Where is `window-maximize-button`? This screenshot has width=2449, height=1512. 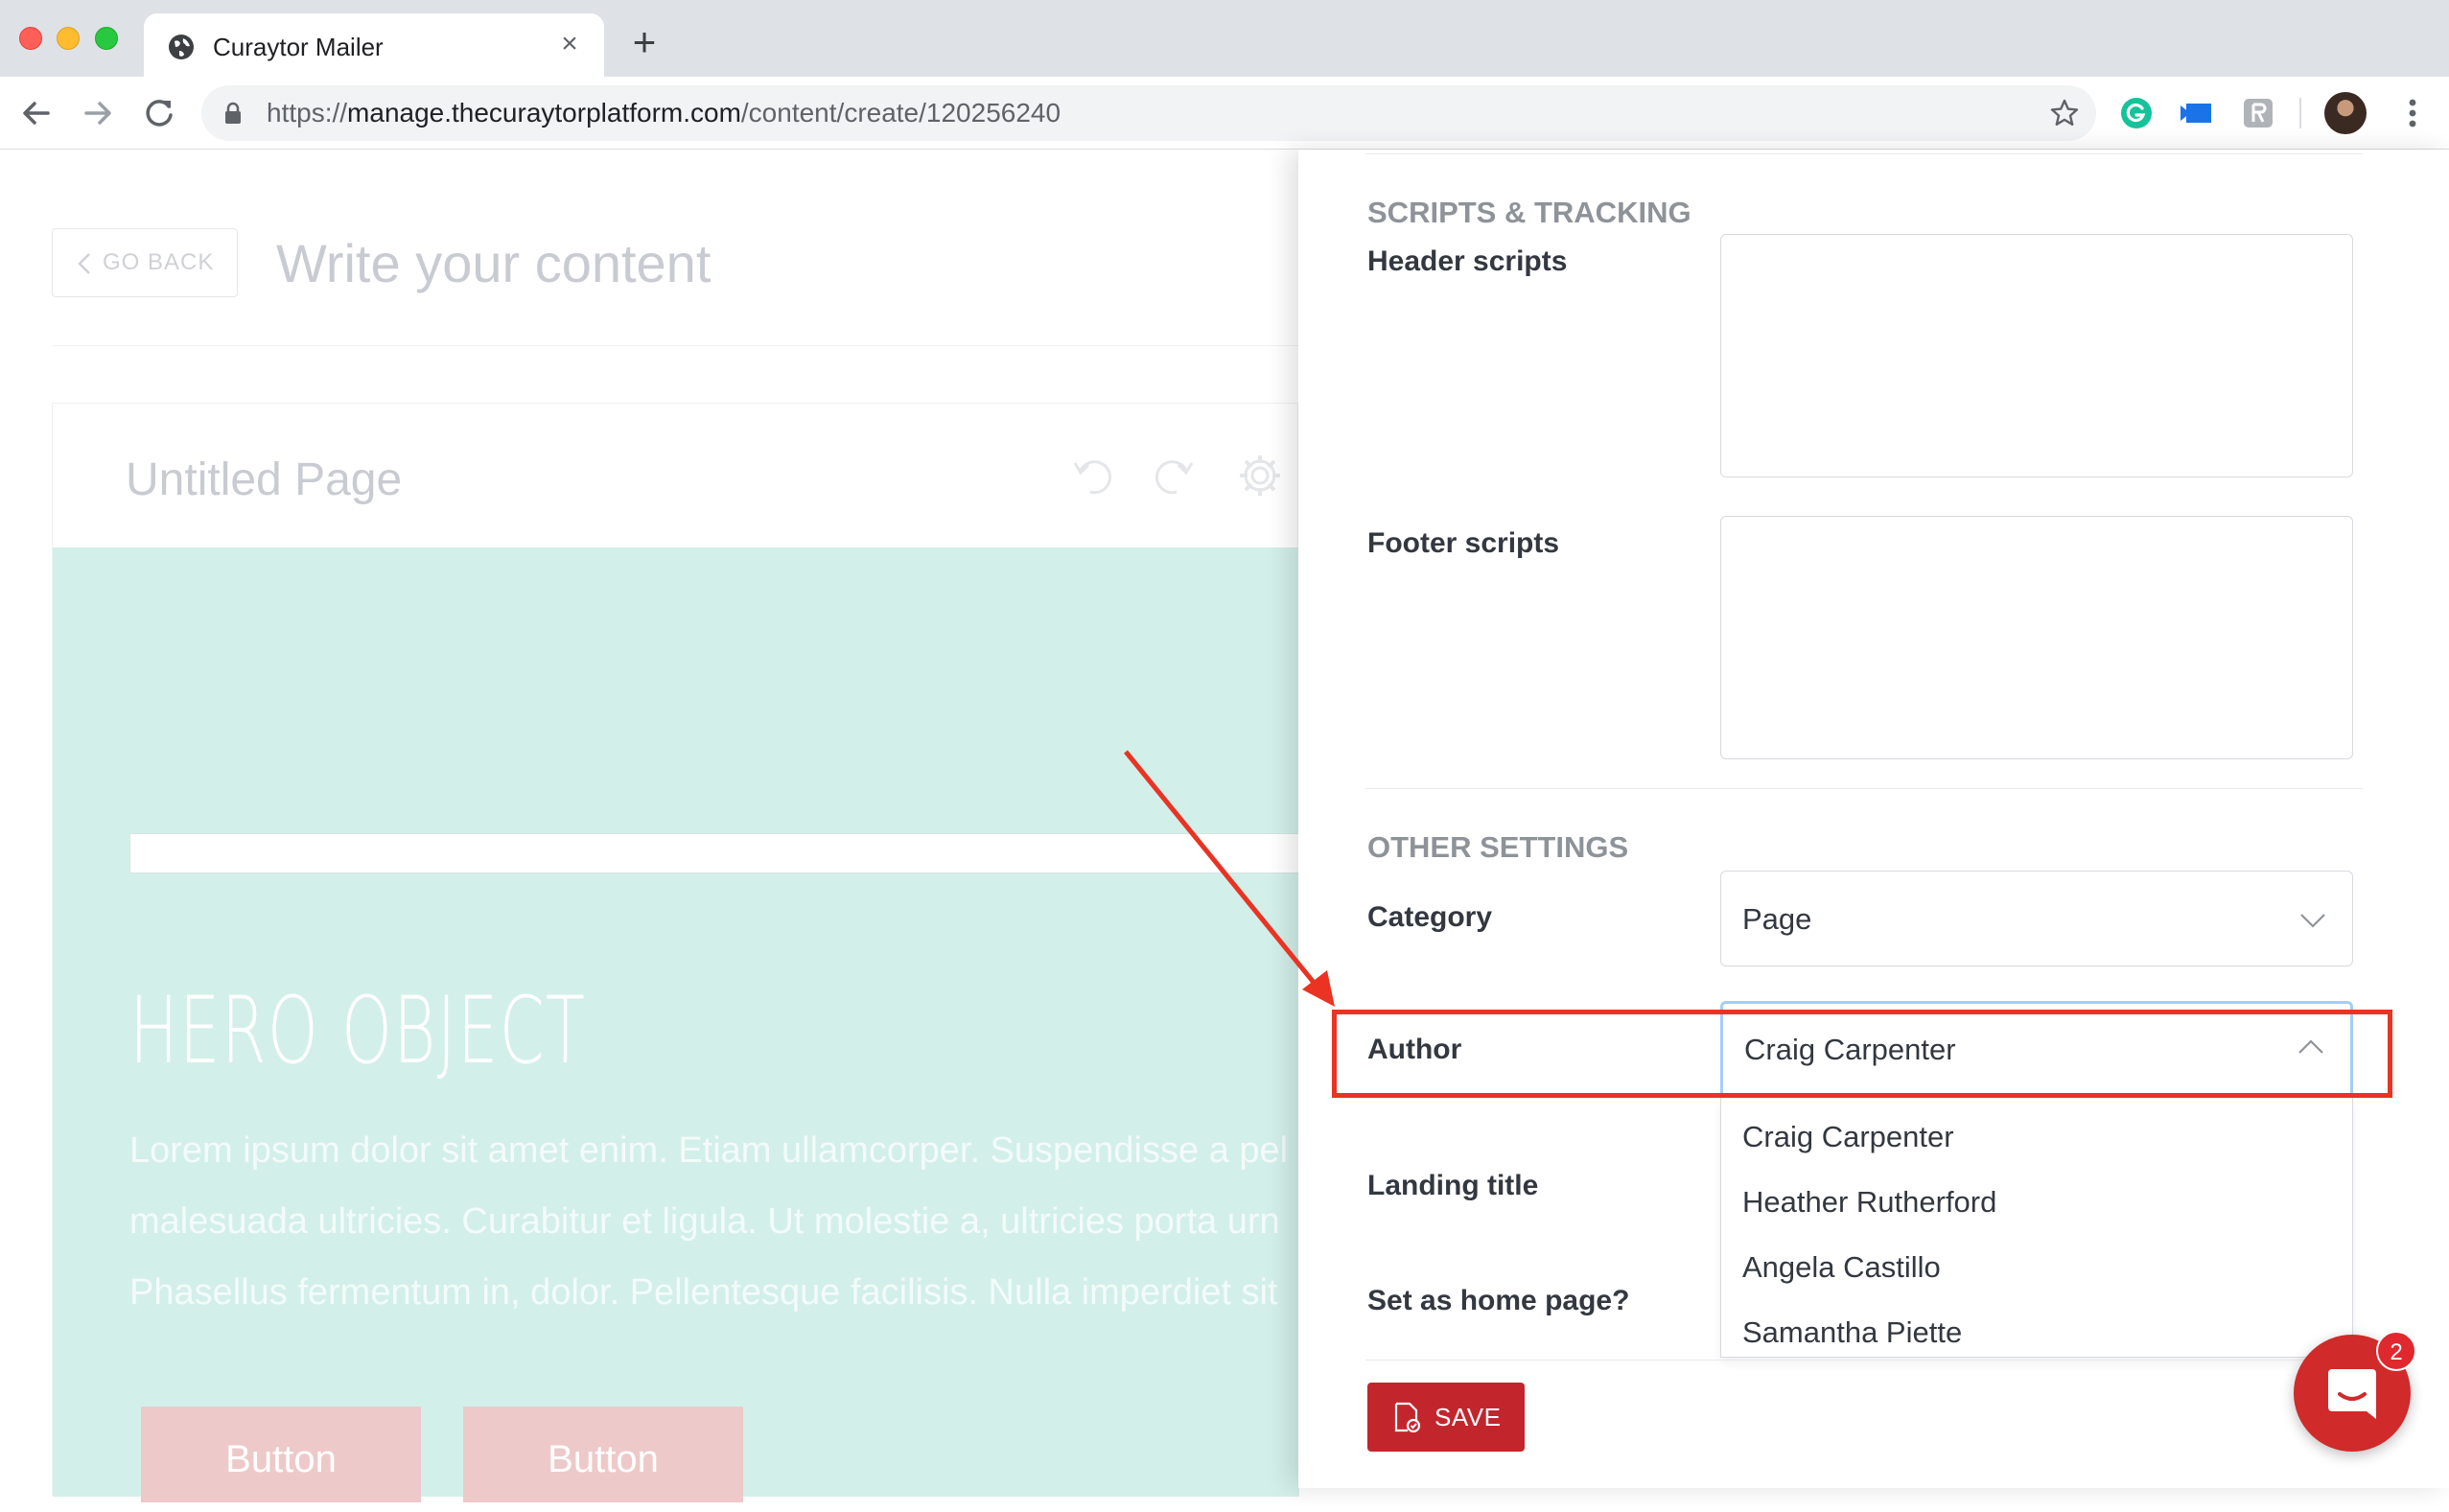
window-maximize-button is located at coordinates (106, 38).